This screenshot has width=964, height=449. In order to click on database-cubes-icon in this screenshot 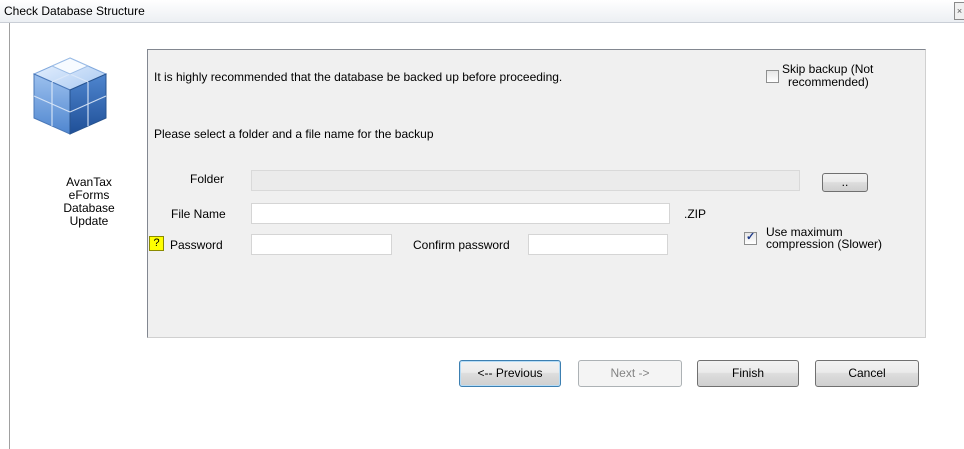, I will do `click(70, 96)`.